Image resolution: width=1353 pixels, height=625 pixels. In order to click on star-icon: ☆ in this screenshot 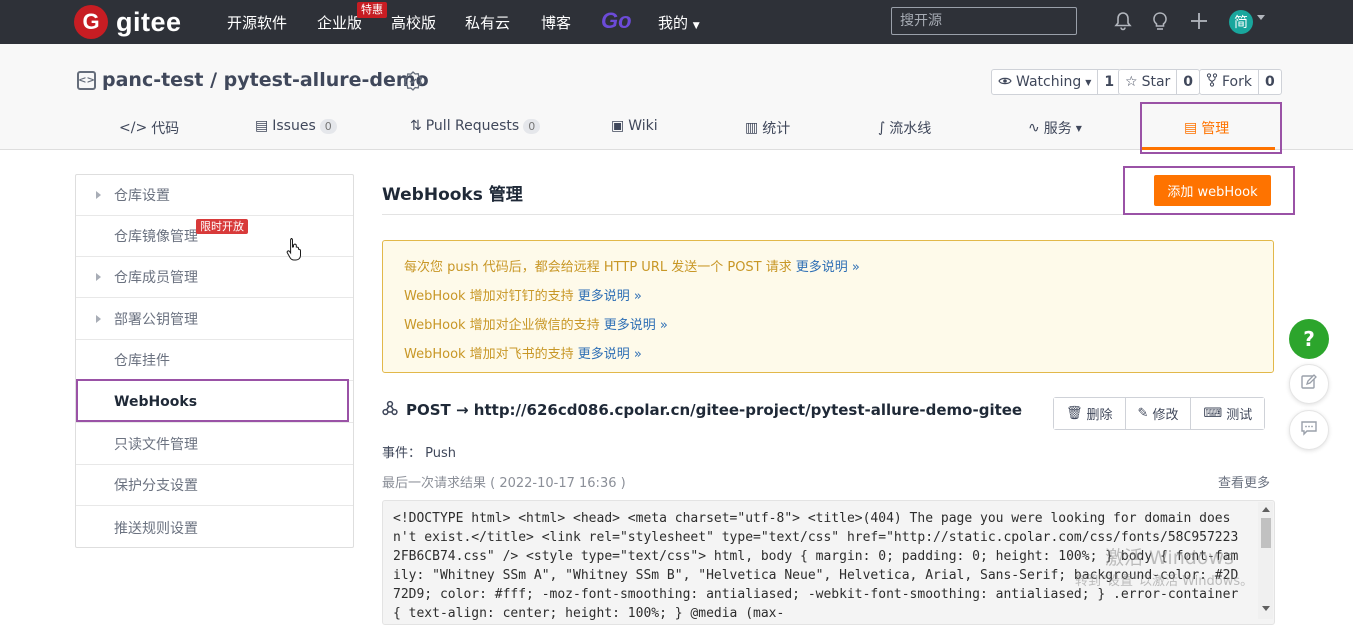, I will do `click(1131, 82)`.